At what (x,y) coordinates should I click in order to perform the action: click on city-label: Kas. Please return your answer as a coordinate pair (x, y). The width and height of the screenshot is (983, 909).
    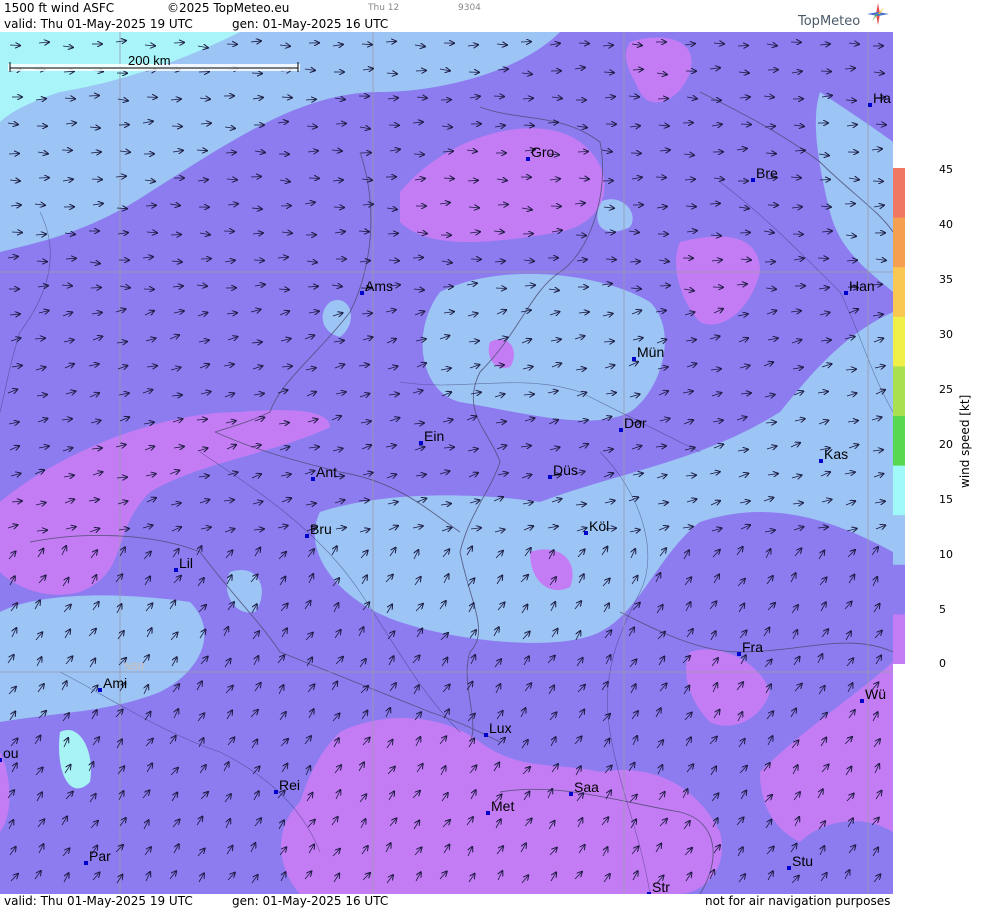
    Looking at the image, I should click on (836, 454).